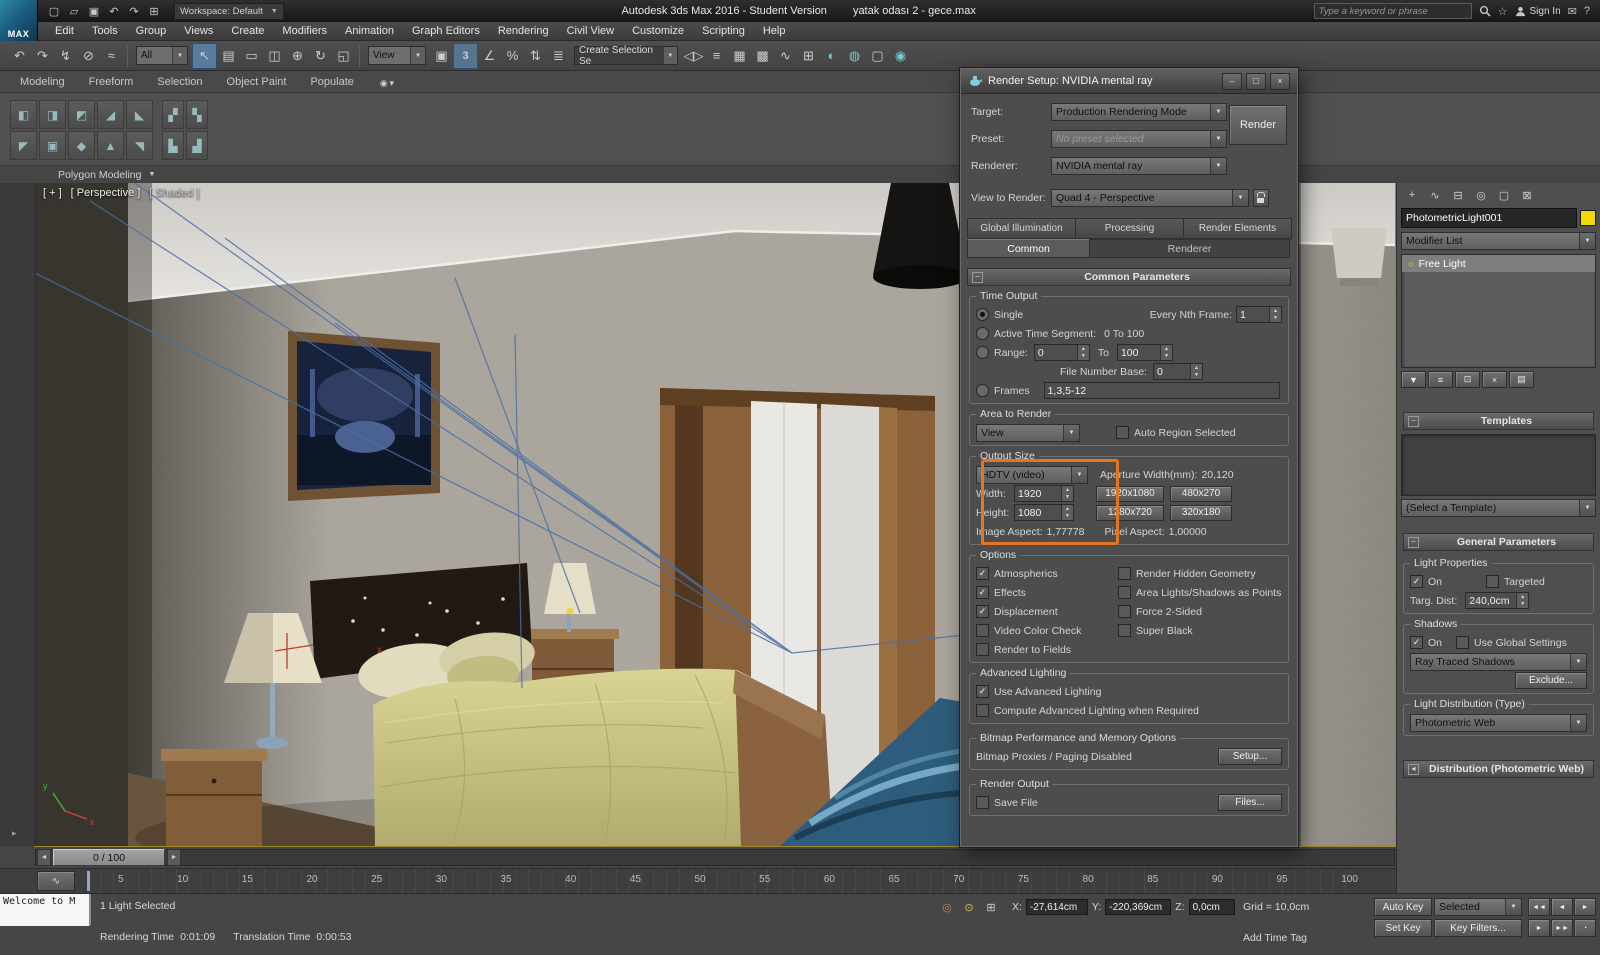 The image size is (1600, 955). Describe the element at coordinates (44, 857) in the screenshot. I see `previous-frame-button: ◄` at that location.